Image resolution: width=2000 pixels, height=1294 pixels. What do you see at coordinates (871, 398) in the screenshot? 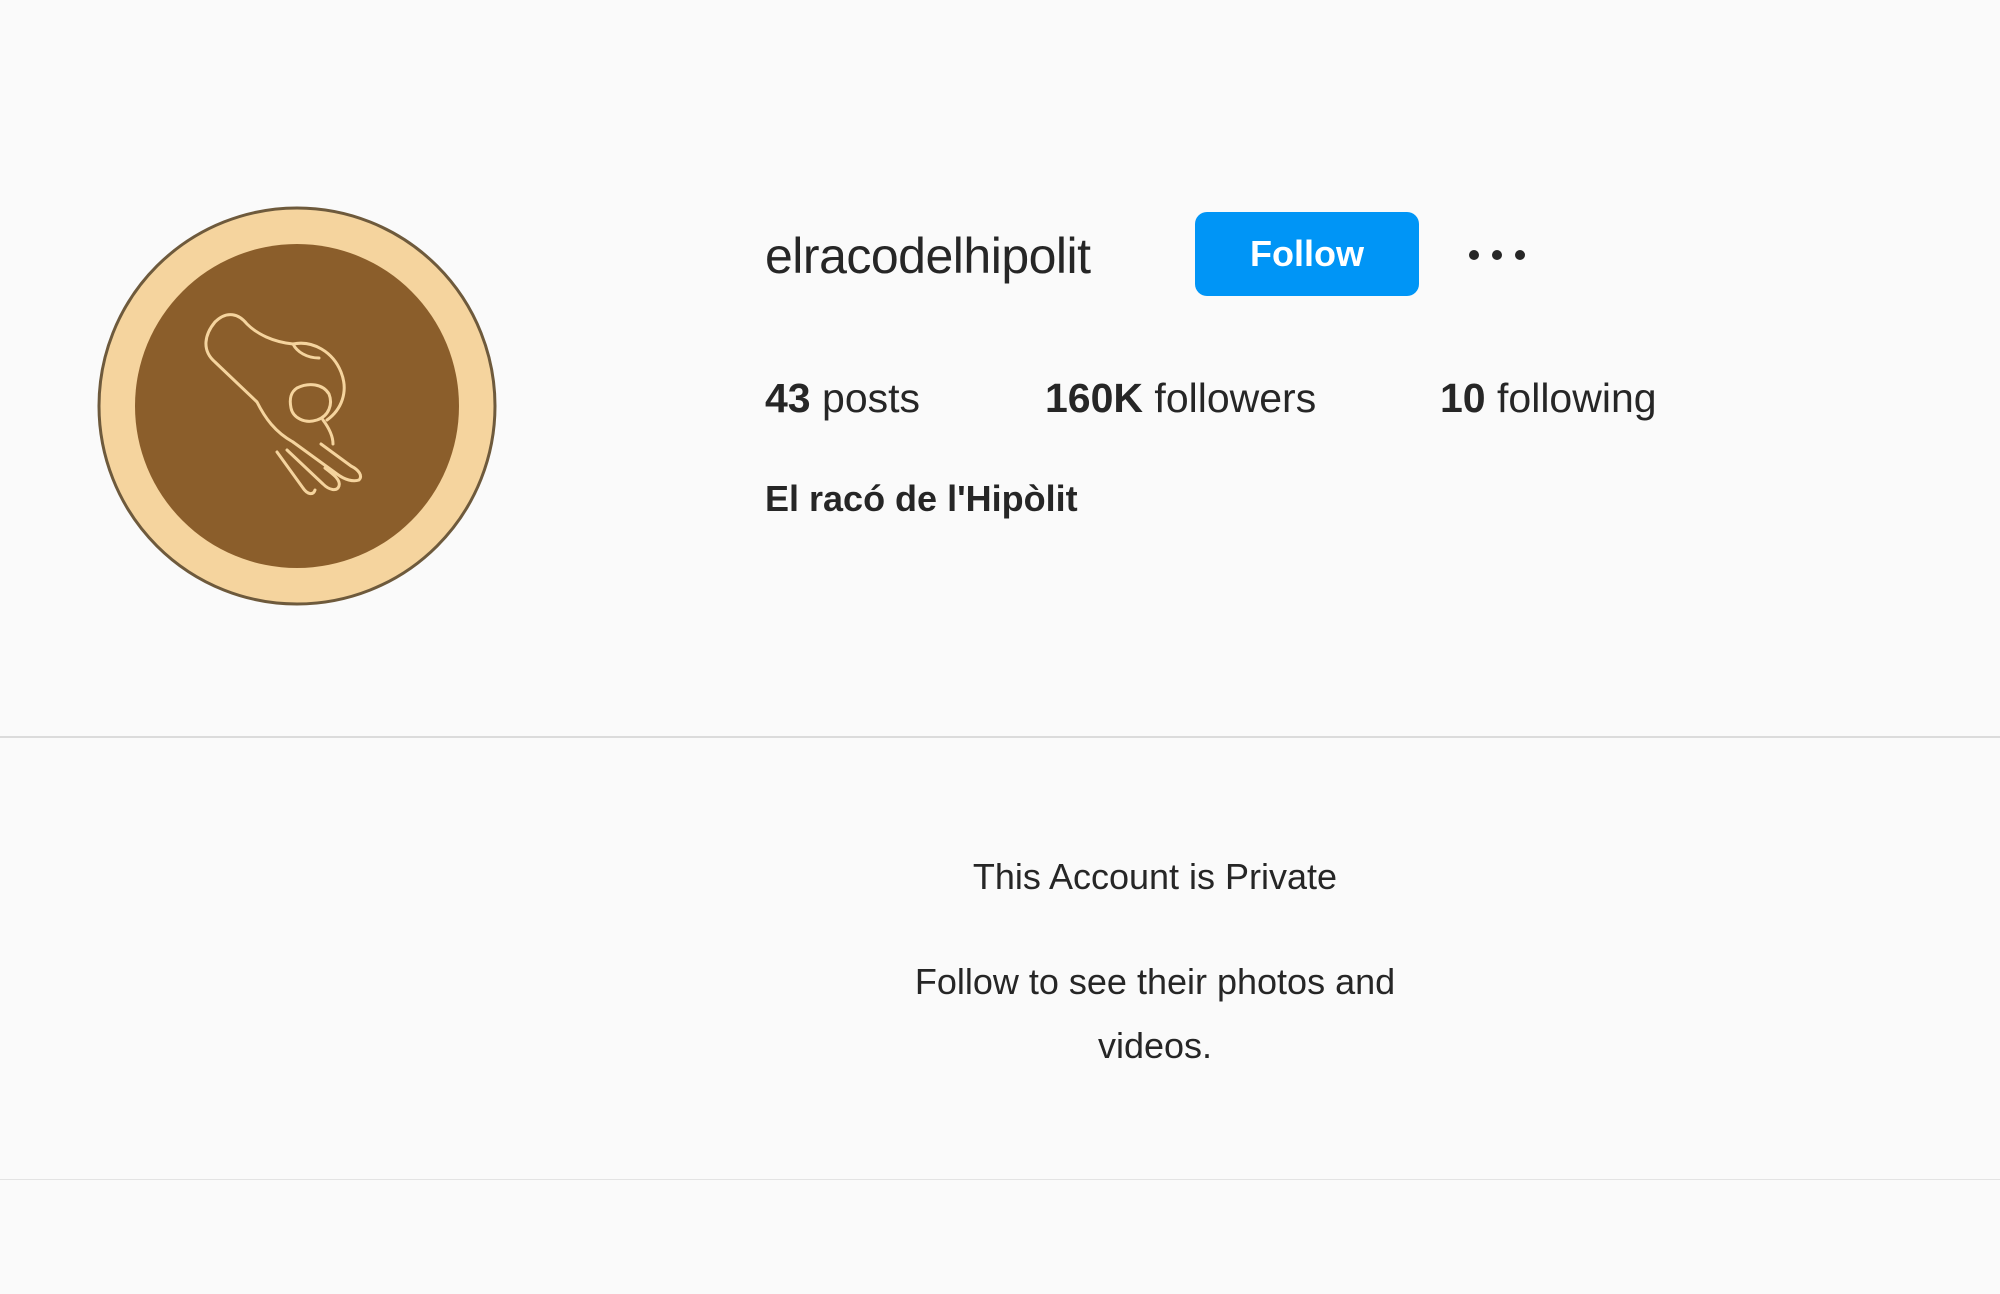
I see `posts-label: posts` at bounding box center [871, 398].